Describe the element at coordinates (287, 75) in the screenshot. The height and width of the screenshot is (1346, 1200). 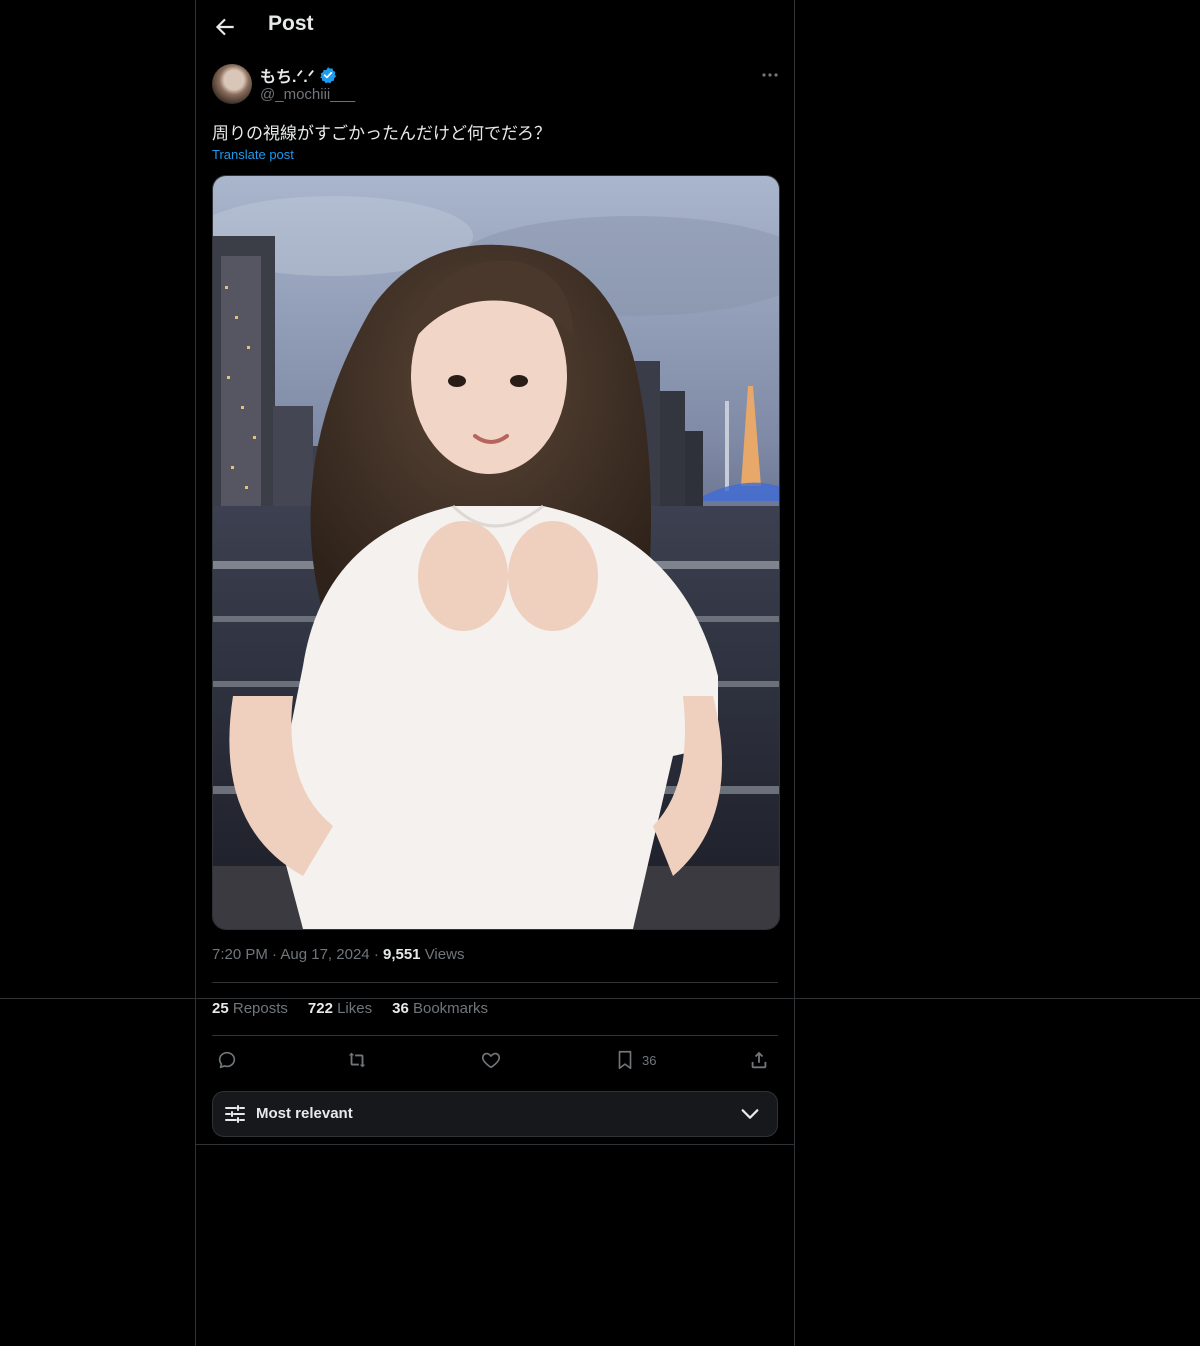
I see `author-name: もち.ᐟ.ᐟ` at that location.